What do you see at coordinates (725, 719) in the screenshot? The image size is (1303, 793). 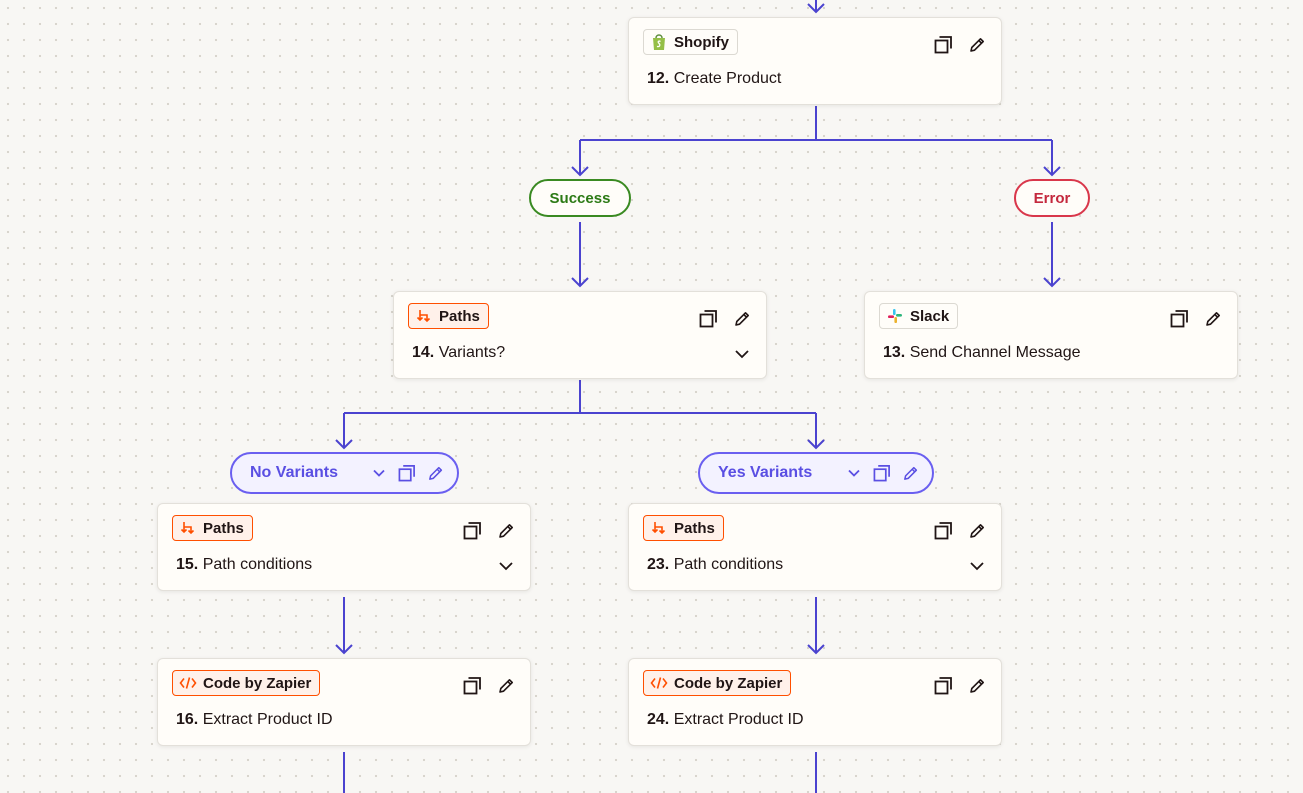 I see `step-title: 24. Extract Product ID` at bounding box center [725, 719].